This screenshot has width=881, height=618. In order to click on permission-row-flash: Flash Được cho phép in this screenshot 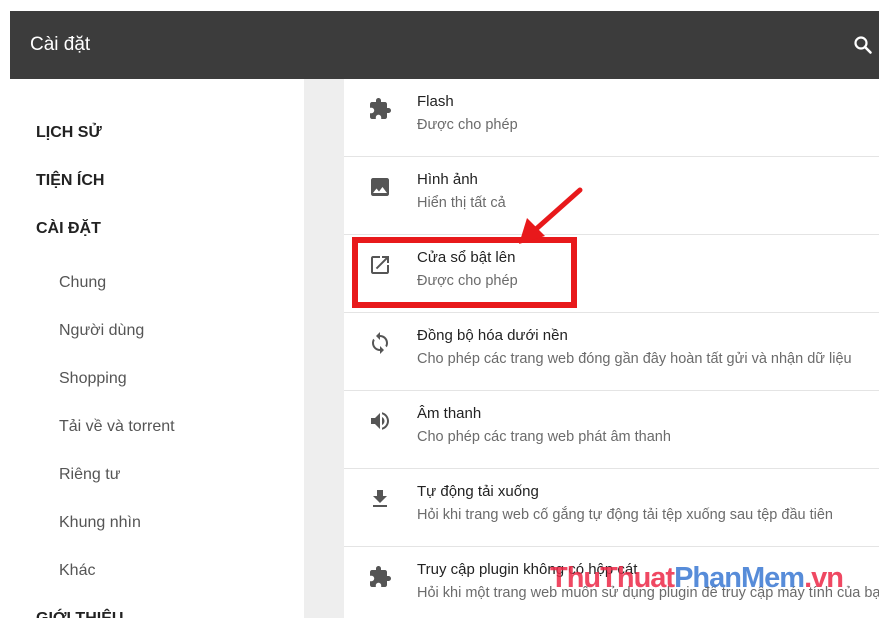, I will do `click(611, 118)`.